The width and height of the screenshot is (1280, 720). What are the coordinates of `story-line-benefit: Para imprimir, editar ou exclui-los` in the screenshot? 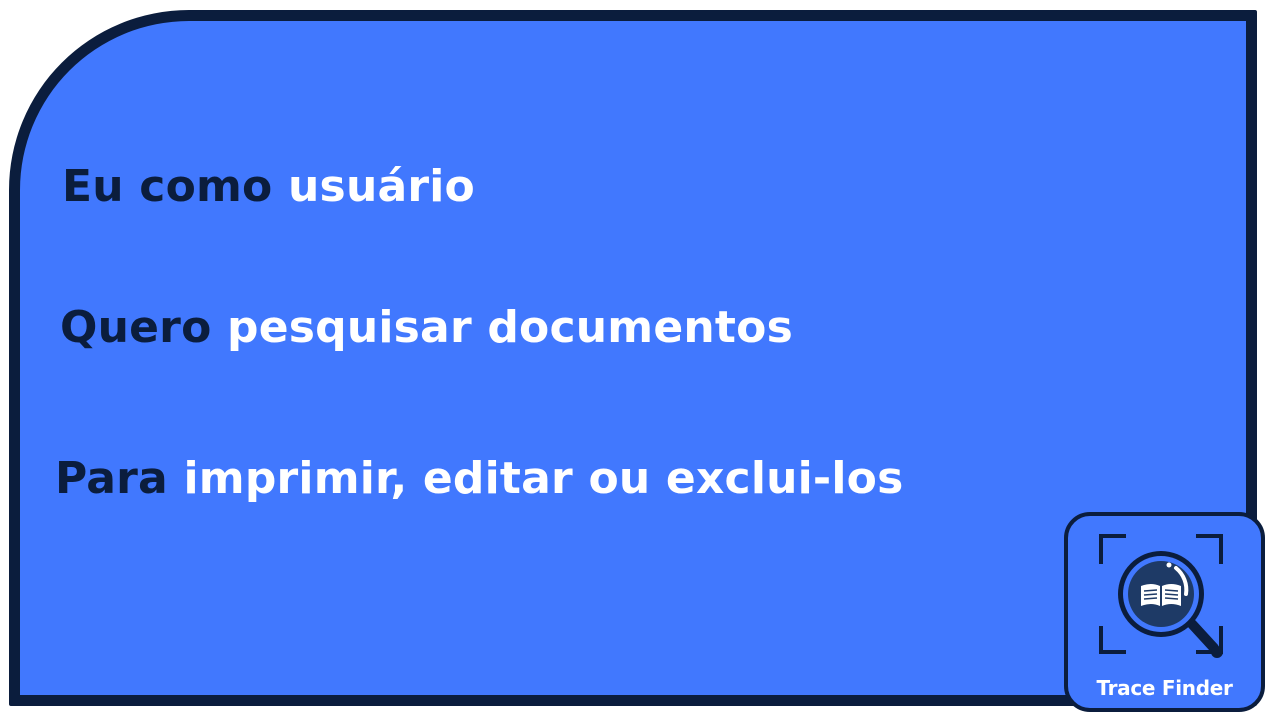 It's located at (479, 479).